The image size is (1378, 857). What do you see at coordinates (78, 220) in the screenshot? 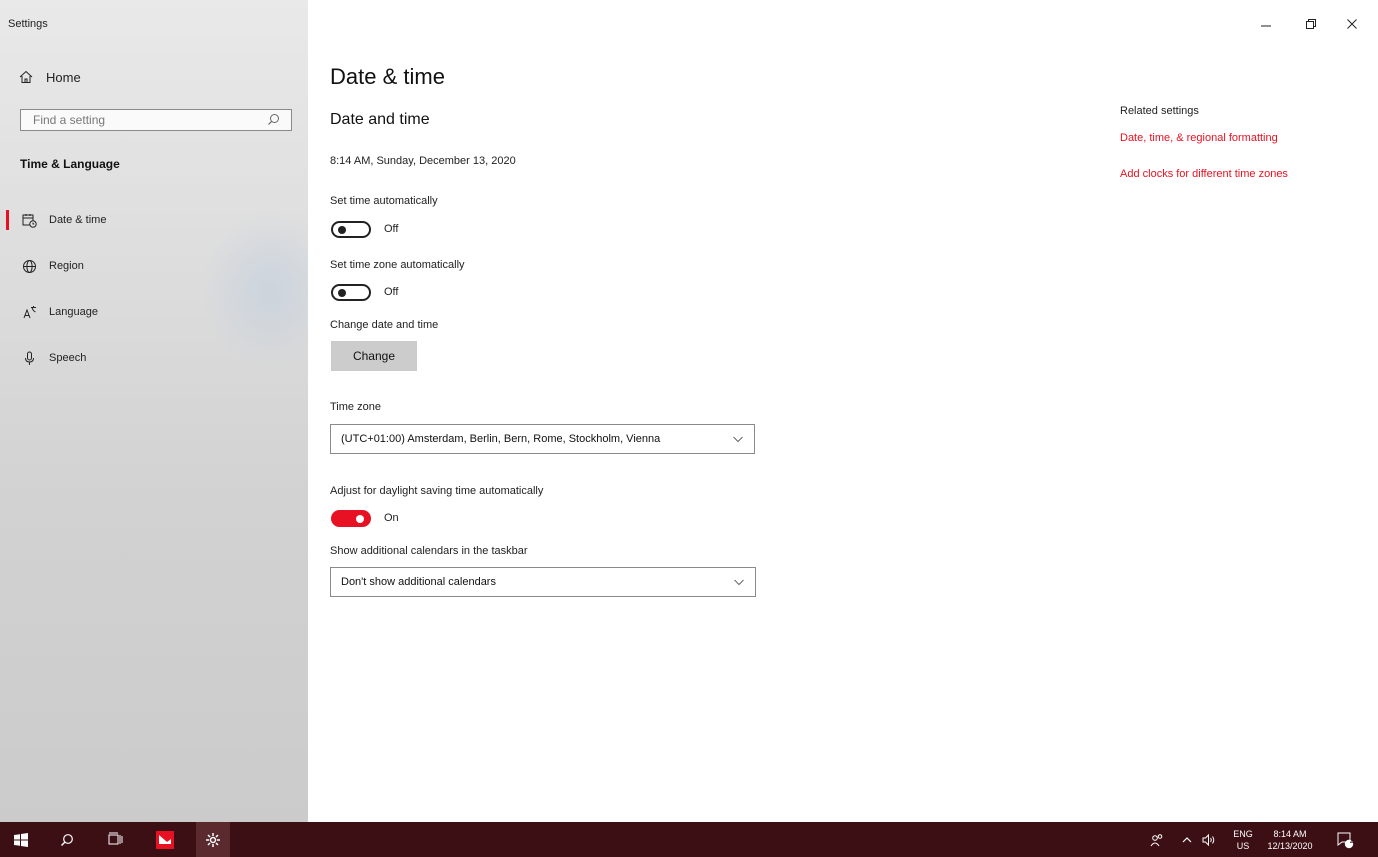
I see `sidebar-item-label: Date & time` at bounding box center [78, 220].